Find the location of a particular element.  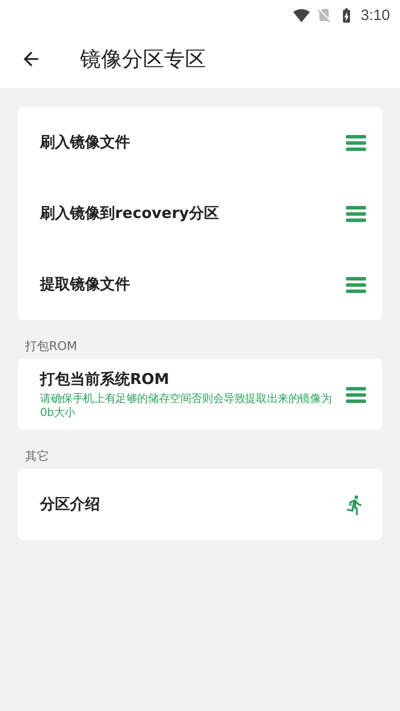

menu-item: 提取镜像文件 is located at coordinates (200, 284).